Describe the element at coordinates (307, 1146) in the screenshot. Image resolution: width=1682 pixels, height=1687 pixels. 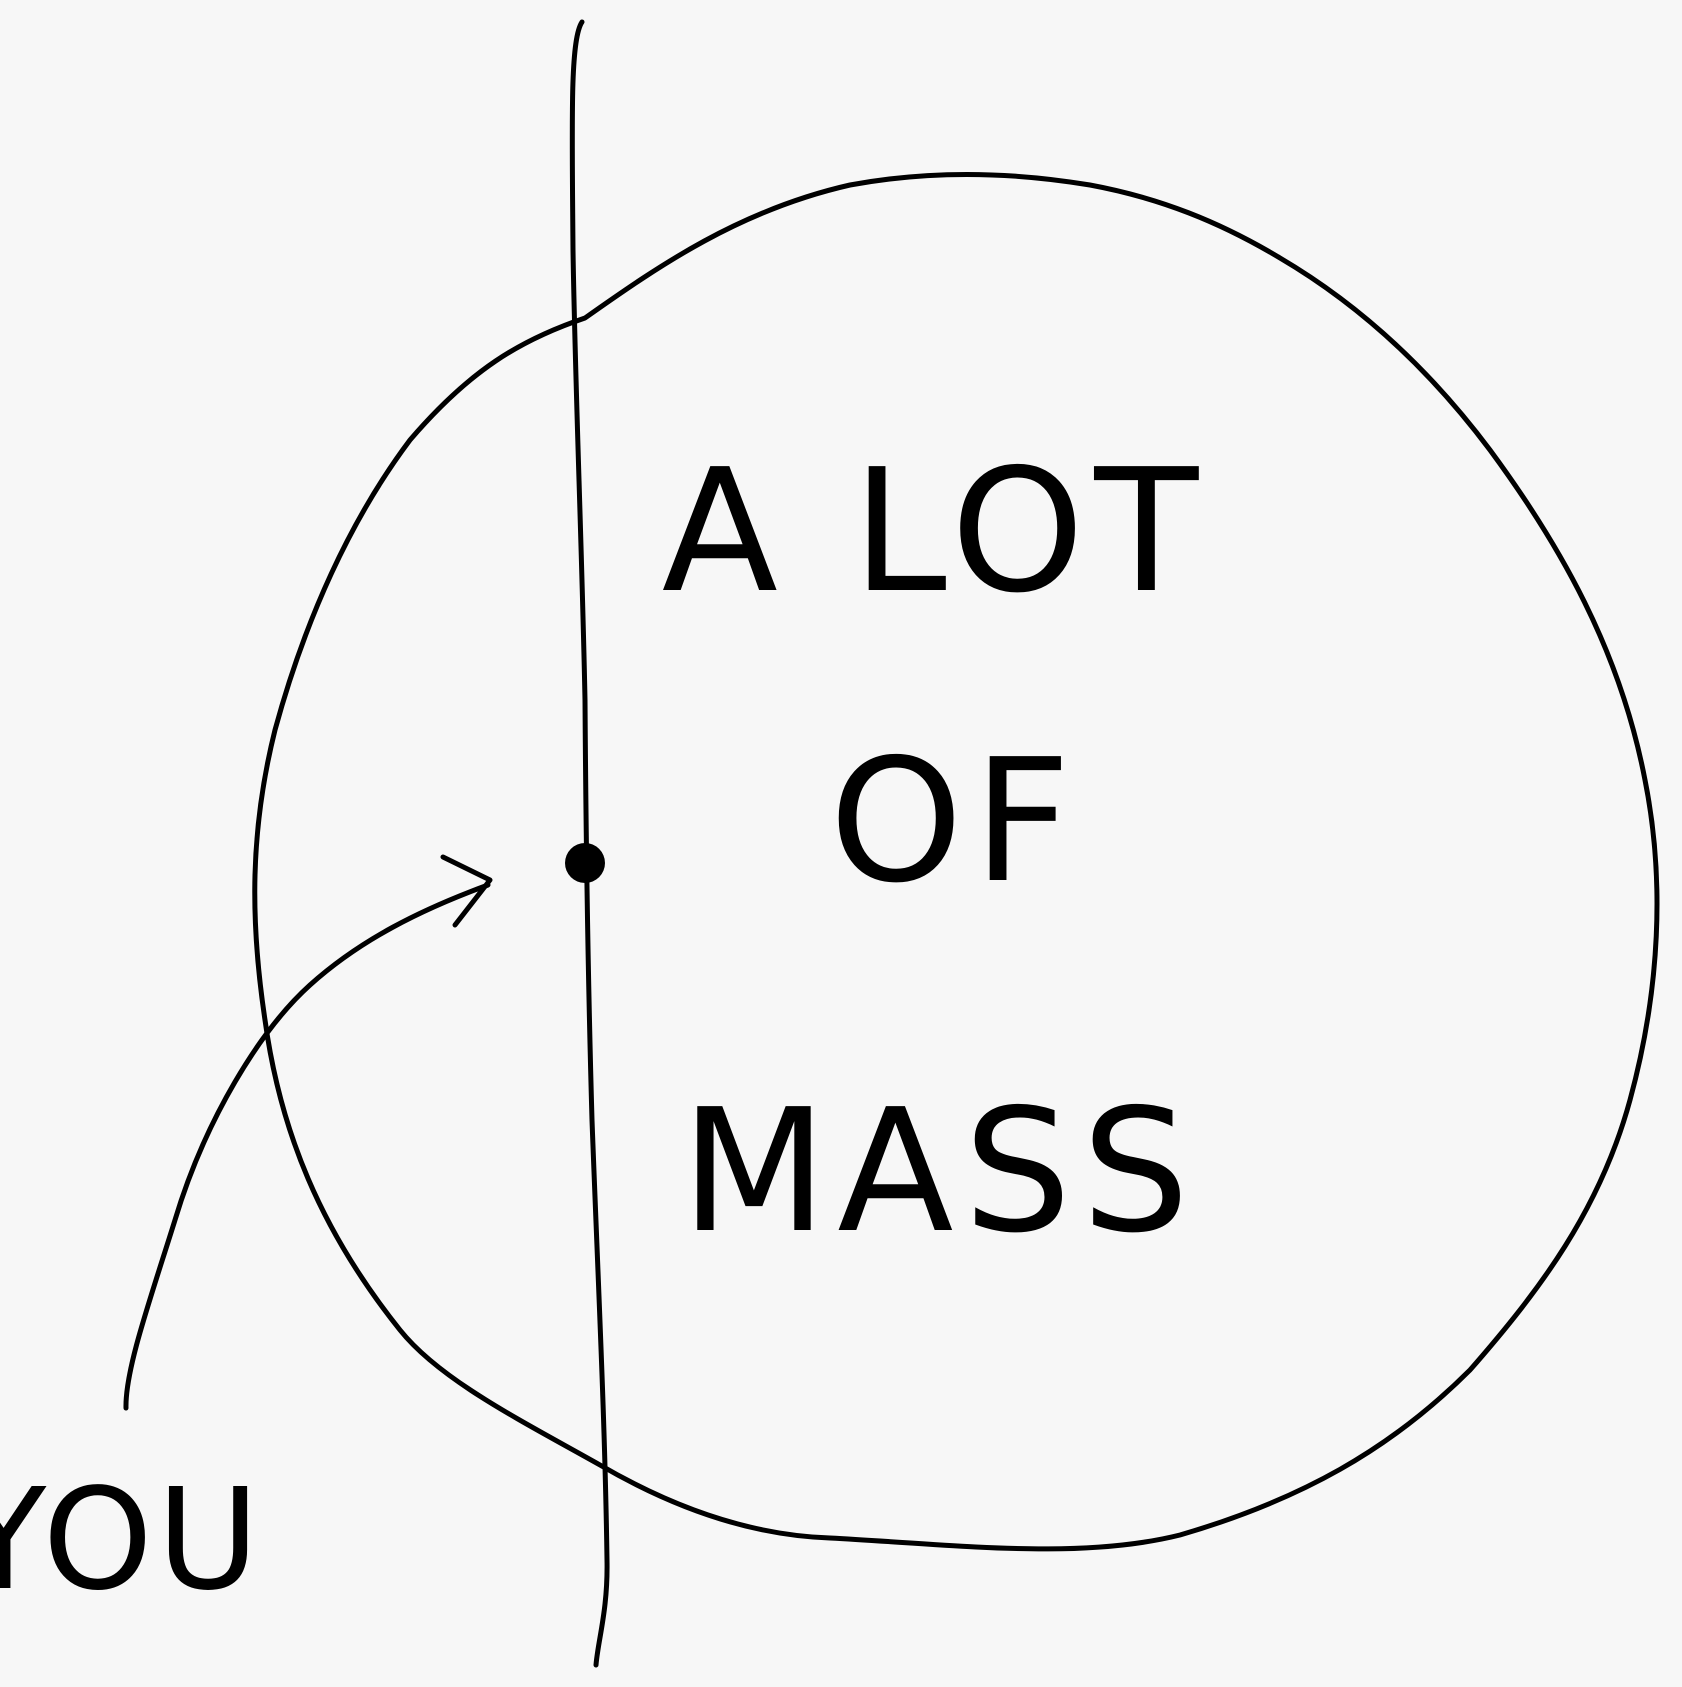
I see `pointer-arrow-curve` at that location.